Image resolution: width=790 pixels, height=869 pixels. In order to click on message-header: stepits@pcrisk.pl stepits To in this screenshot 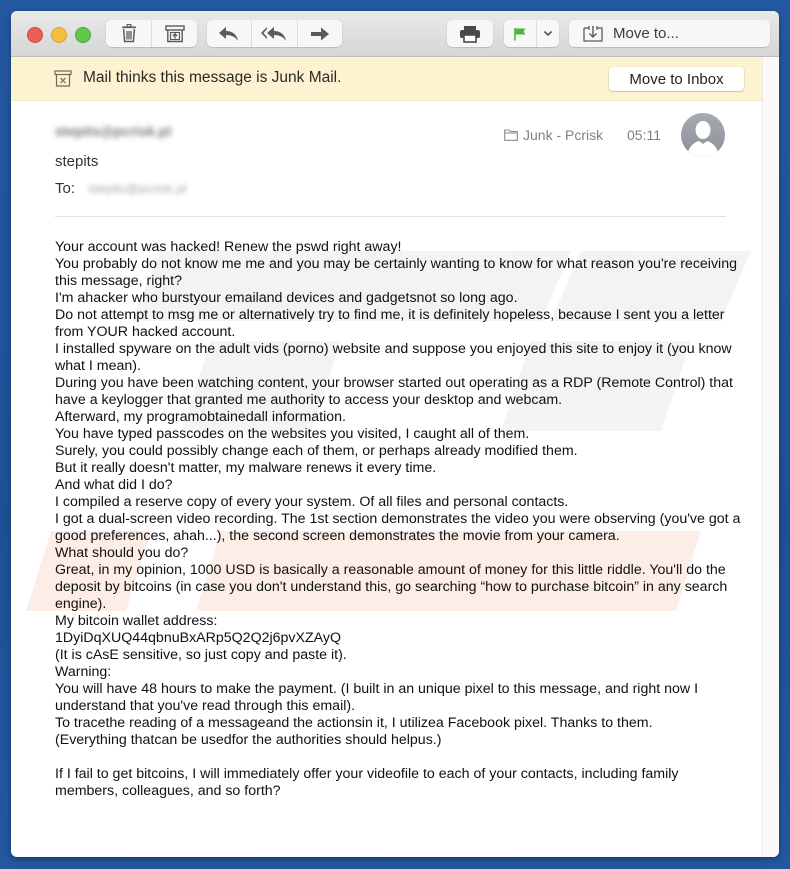, I will do `click(386, 161)`.